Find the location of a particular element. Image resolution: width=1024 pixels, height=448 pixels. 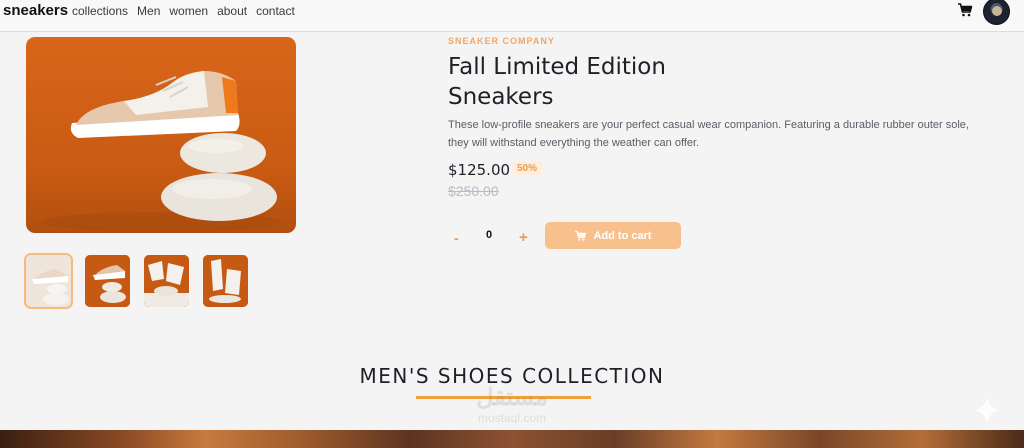

sneaker-on-stones-image is located at coordinates (161, 151).